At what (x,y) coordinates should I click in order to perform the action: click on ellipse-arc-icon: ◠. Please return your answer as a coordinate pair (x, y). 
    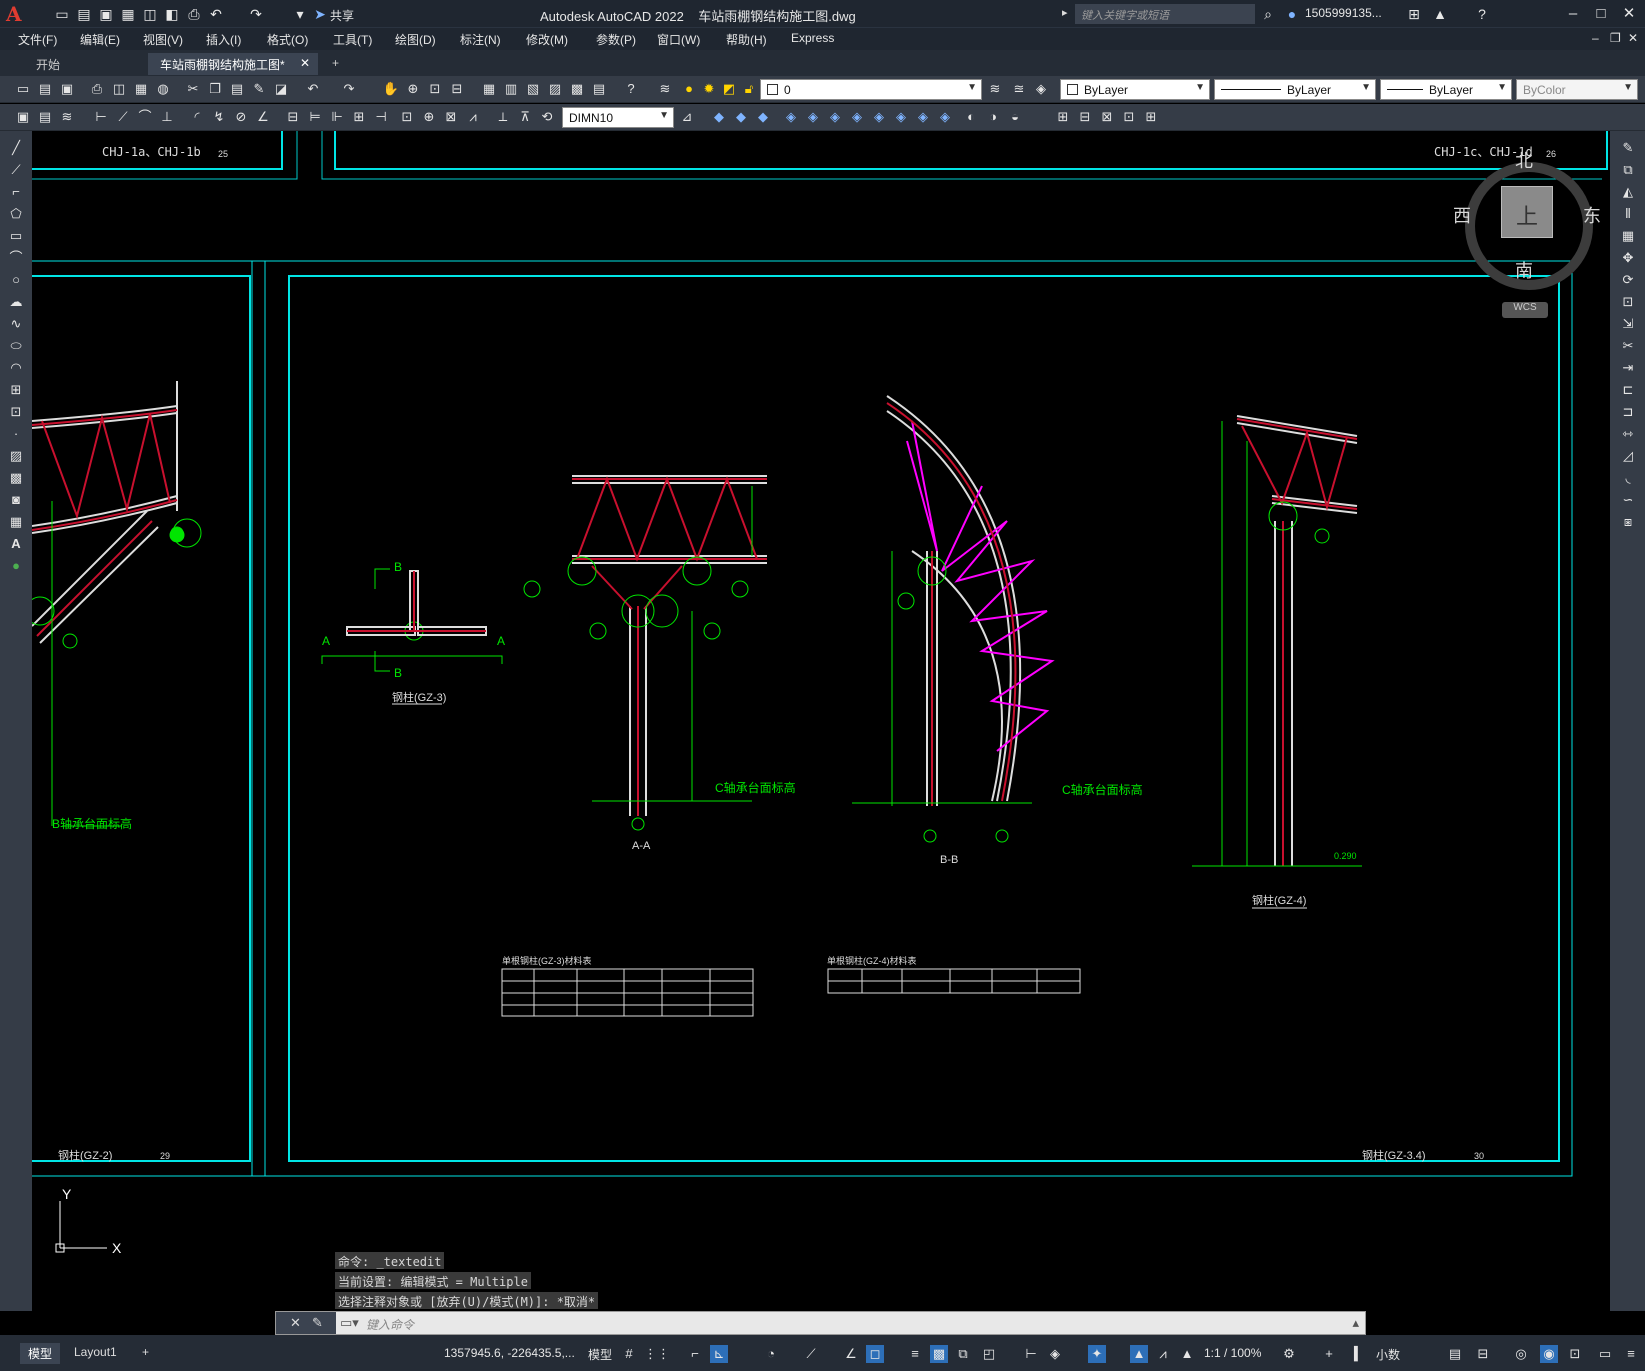
    Looking at the image, I should click on (16, 368).